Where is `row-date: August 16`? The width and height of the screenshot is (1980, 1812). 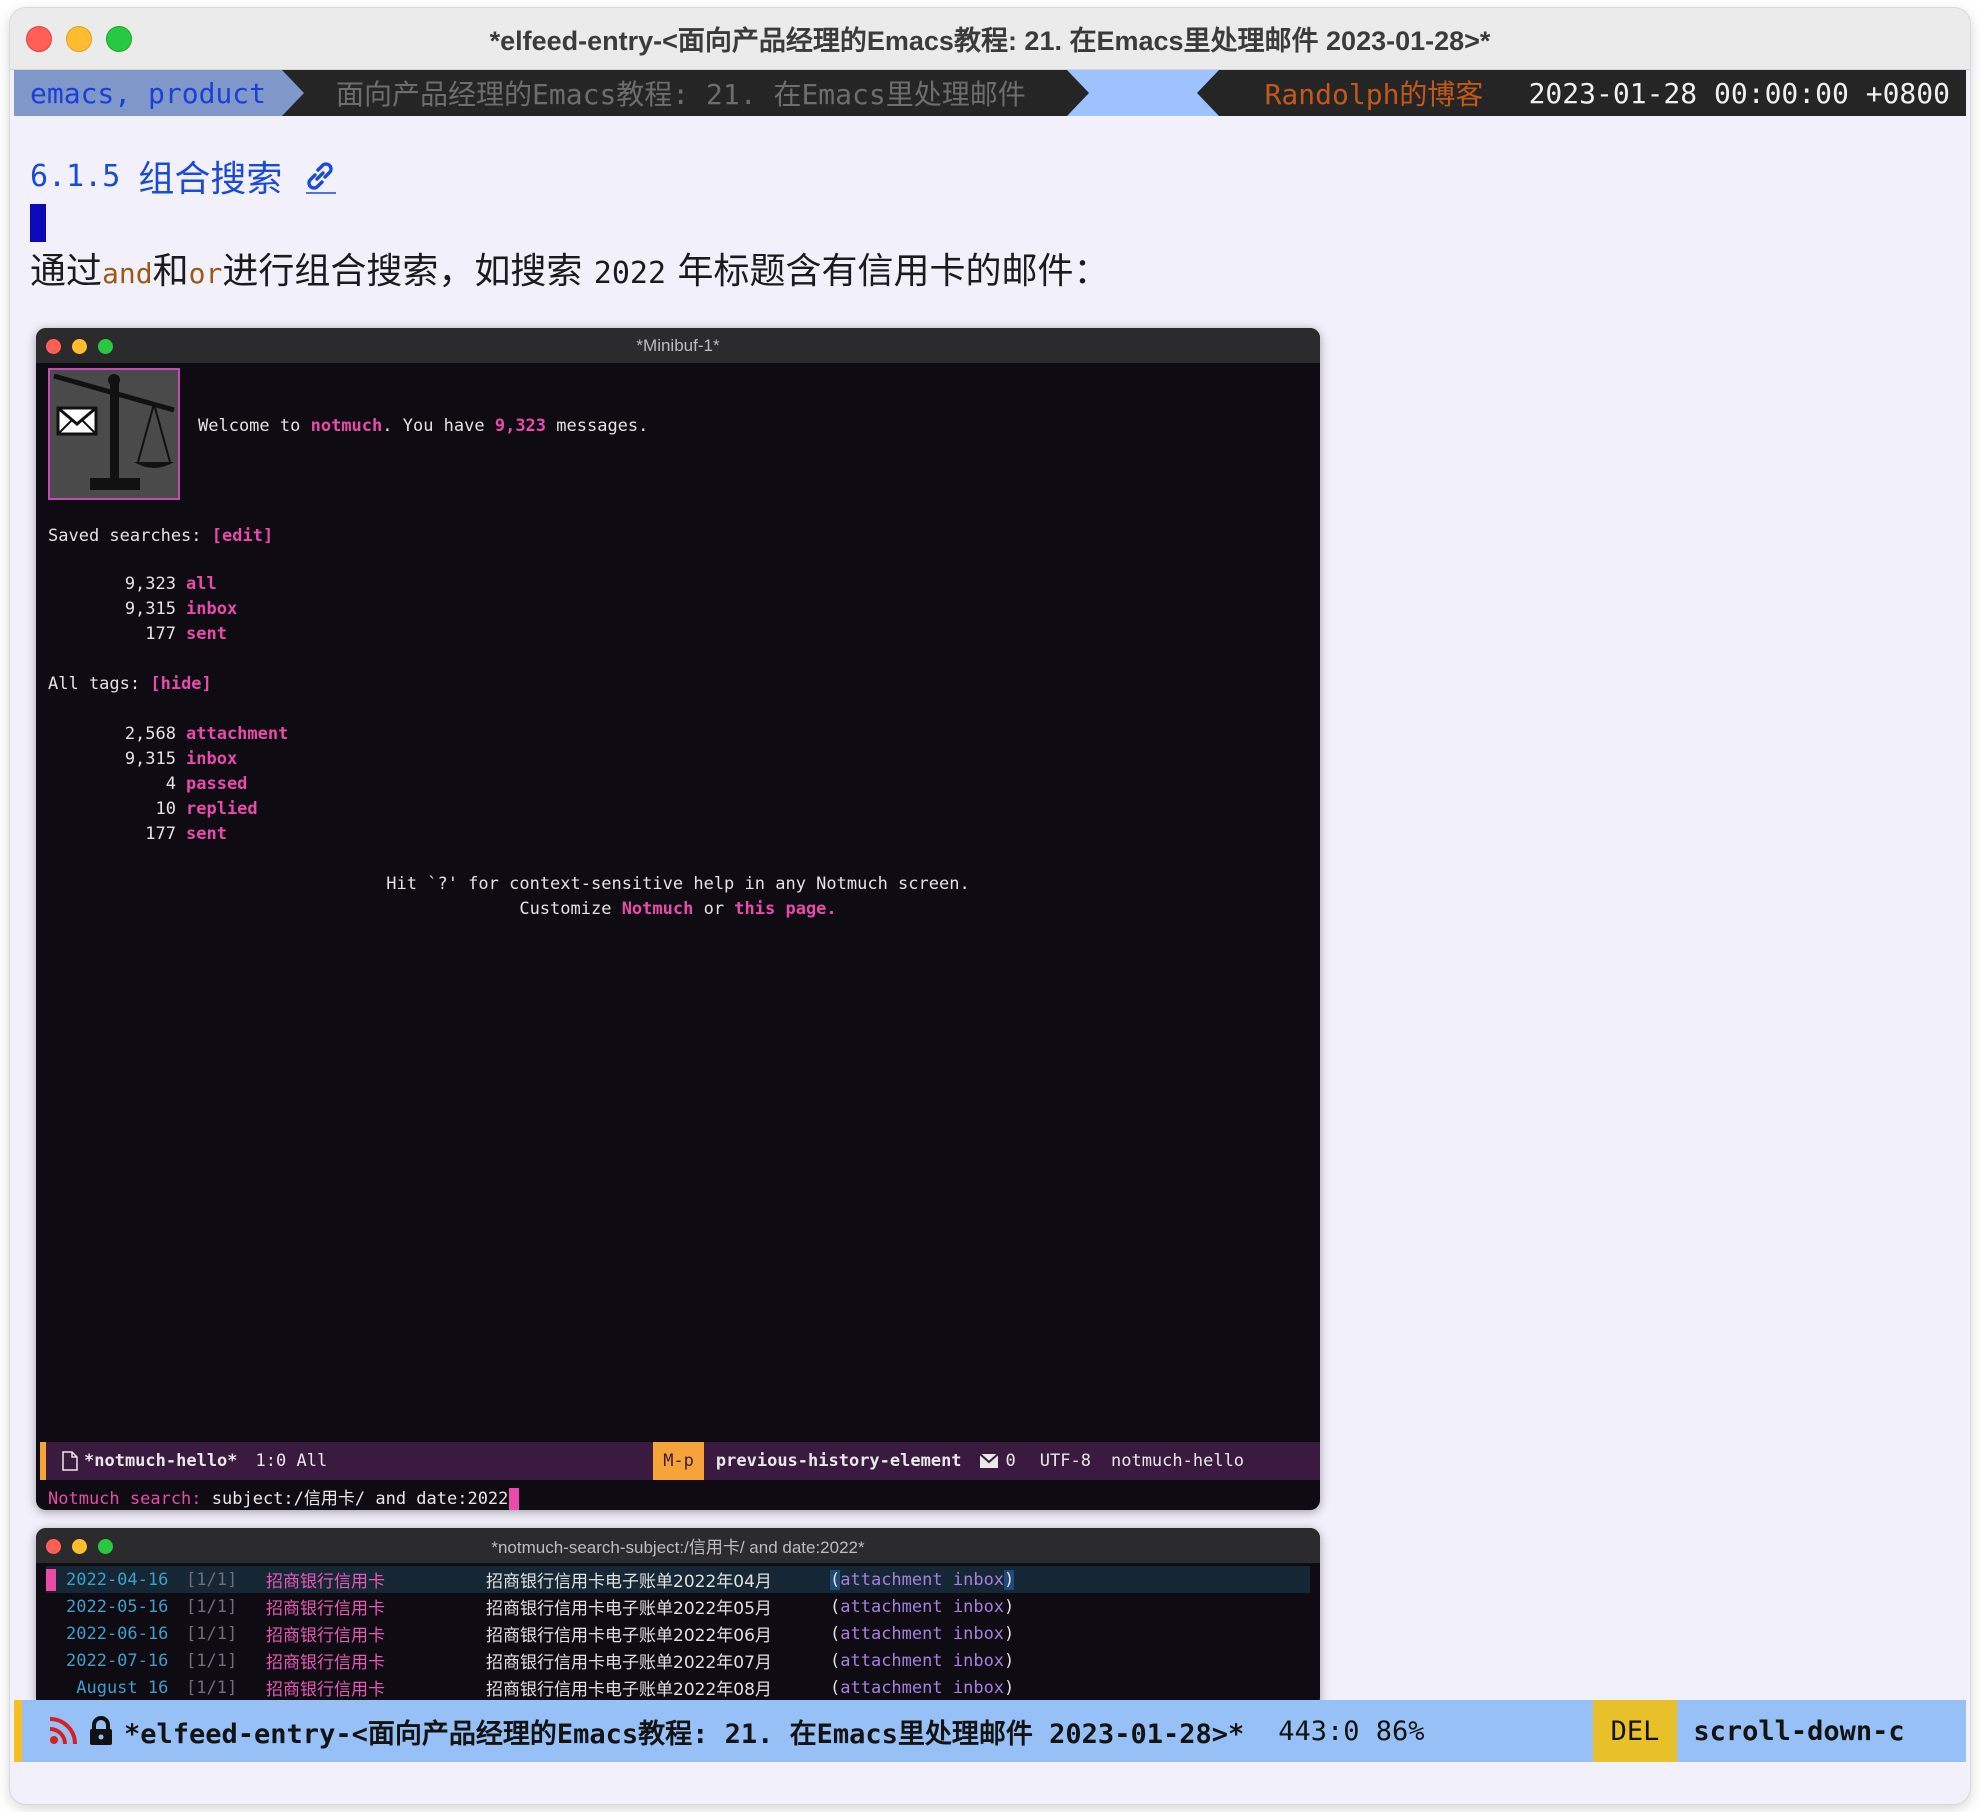
row-date: August 16 is located at coordinates (117, 1687).